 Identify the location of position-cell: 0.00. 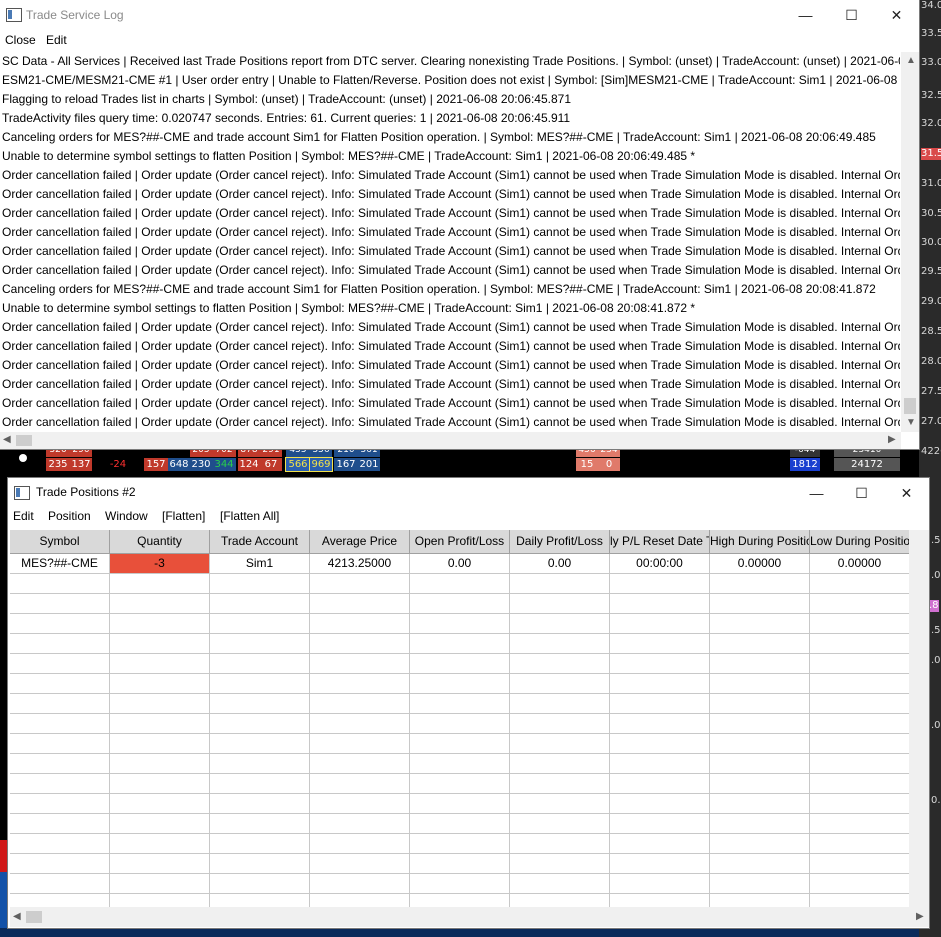
(460, 564).